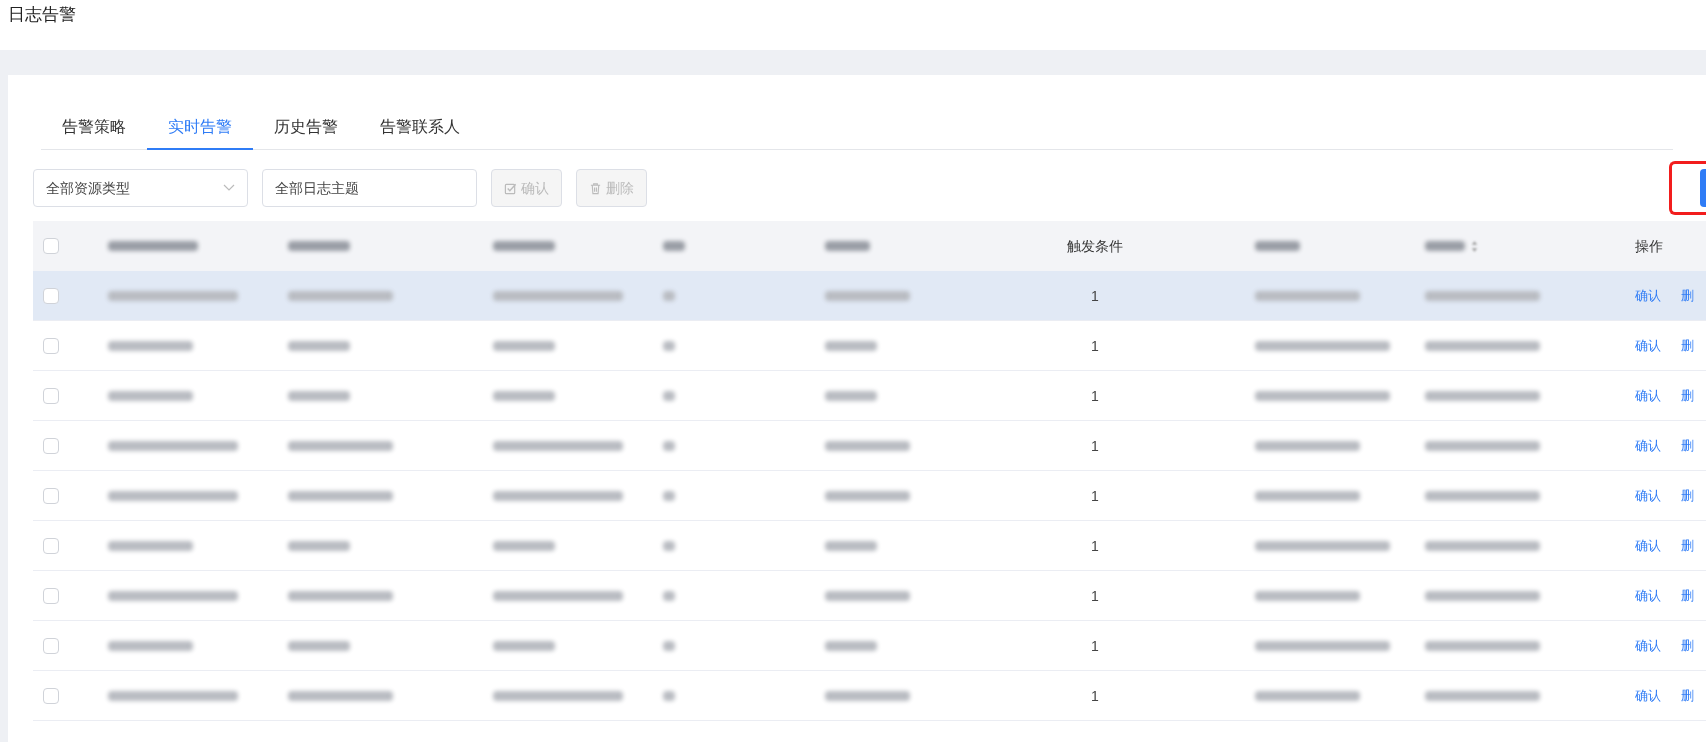 This screenshot has height=742, width=1706. Describe the element at coordinates (200, 127) in the screenshot. I see `tab: 实时告警` at that location.